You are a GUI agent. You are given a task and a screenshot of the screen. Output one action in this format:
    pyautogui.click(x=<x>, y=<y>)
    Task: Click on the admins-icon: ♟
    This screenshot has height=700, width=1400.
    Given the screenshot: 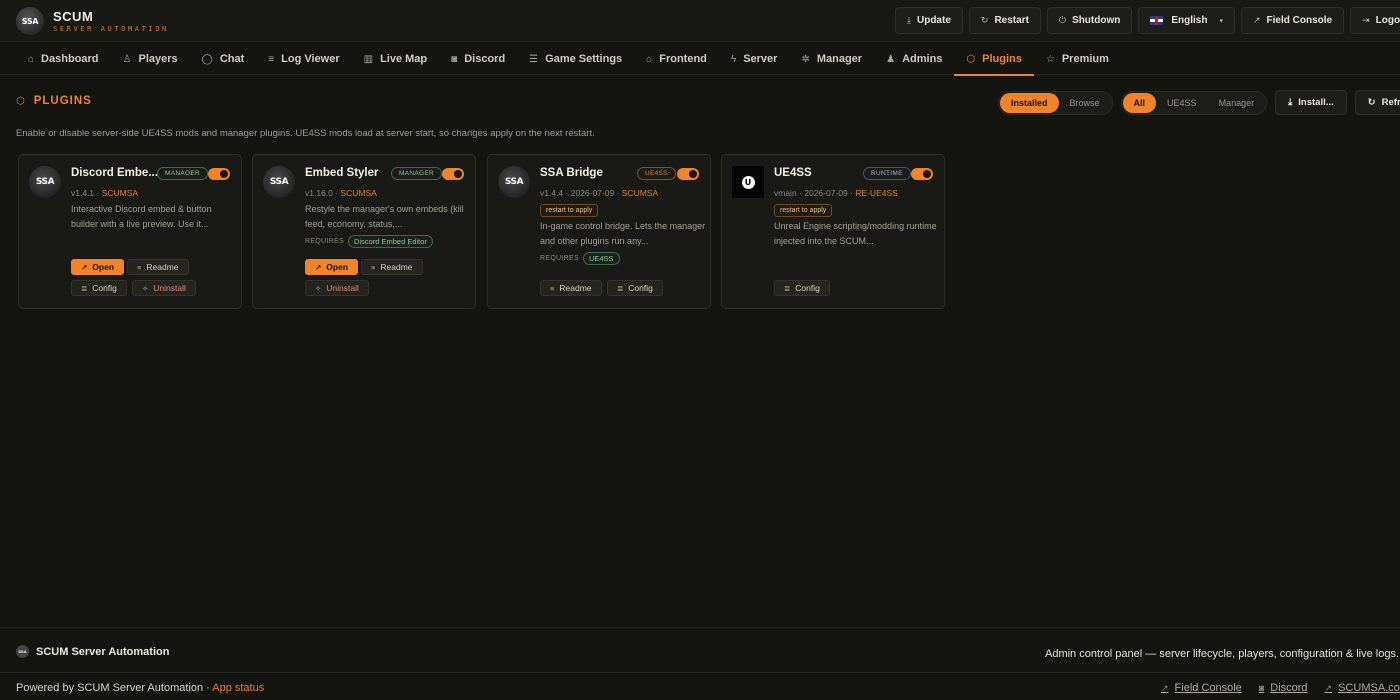 What is the action you would take?
    pyautogui.click(x=891, y=59)
    